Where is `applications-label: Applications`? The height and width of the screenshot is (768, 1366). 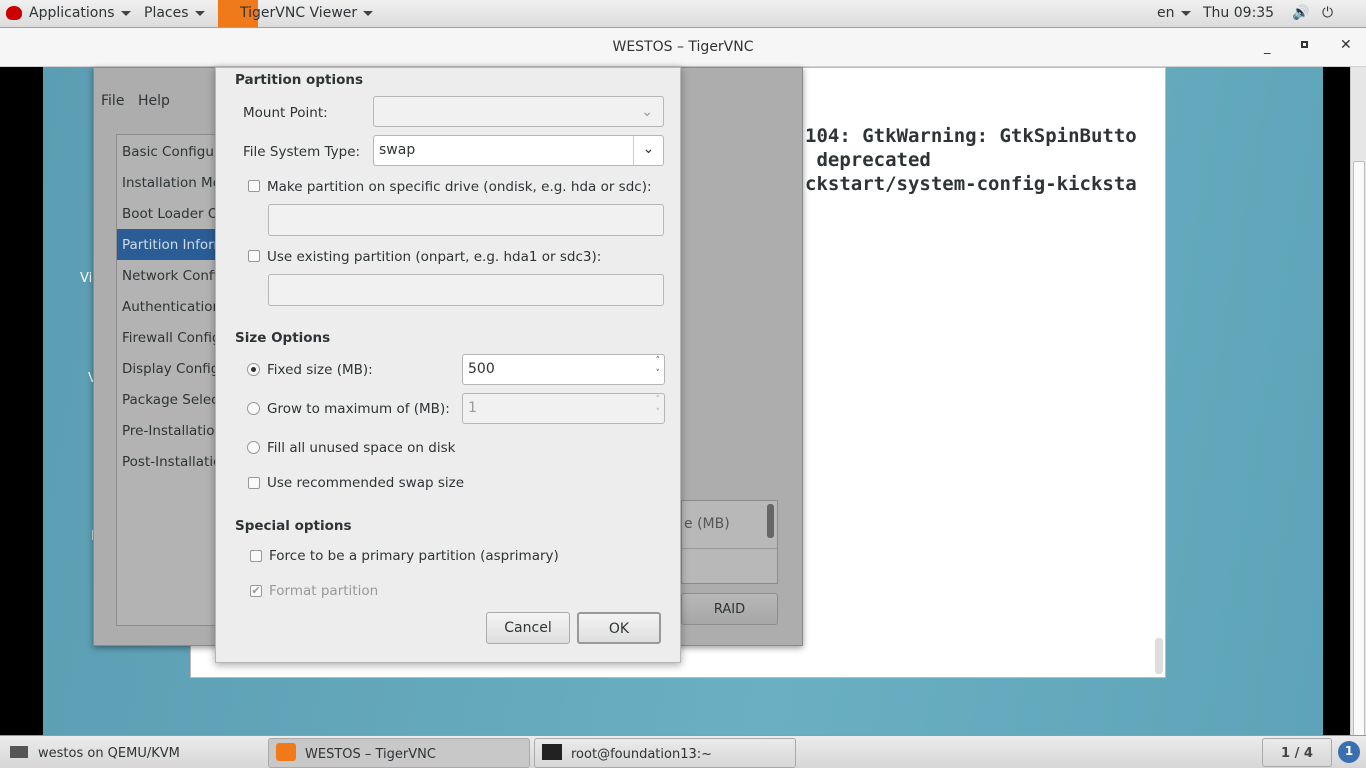
applications-label: Applications is located at coordinates (72, 13).